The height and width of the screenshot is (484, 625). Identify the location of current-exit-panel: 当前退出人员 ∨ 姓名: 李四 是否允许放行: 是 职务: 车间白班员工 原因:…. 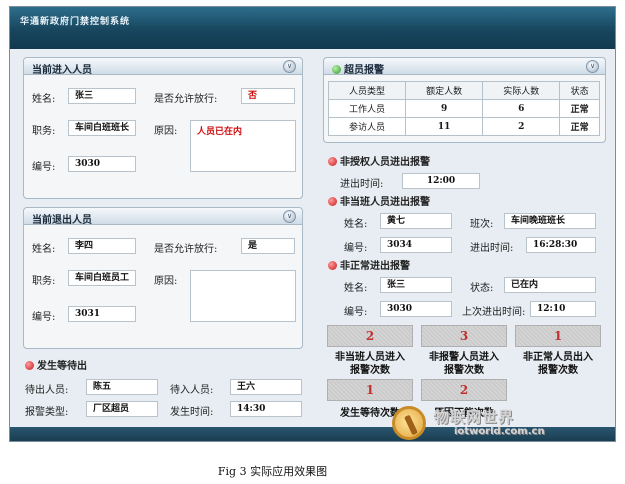
(163, 278).